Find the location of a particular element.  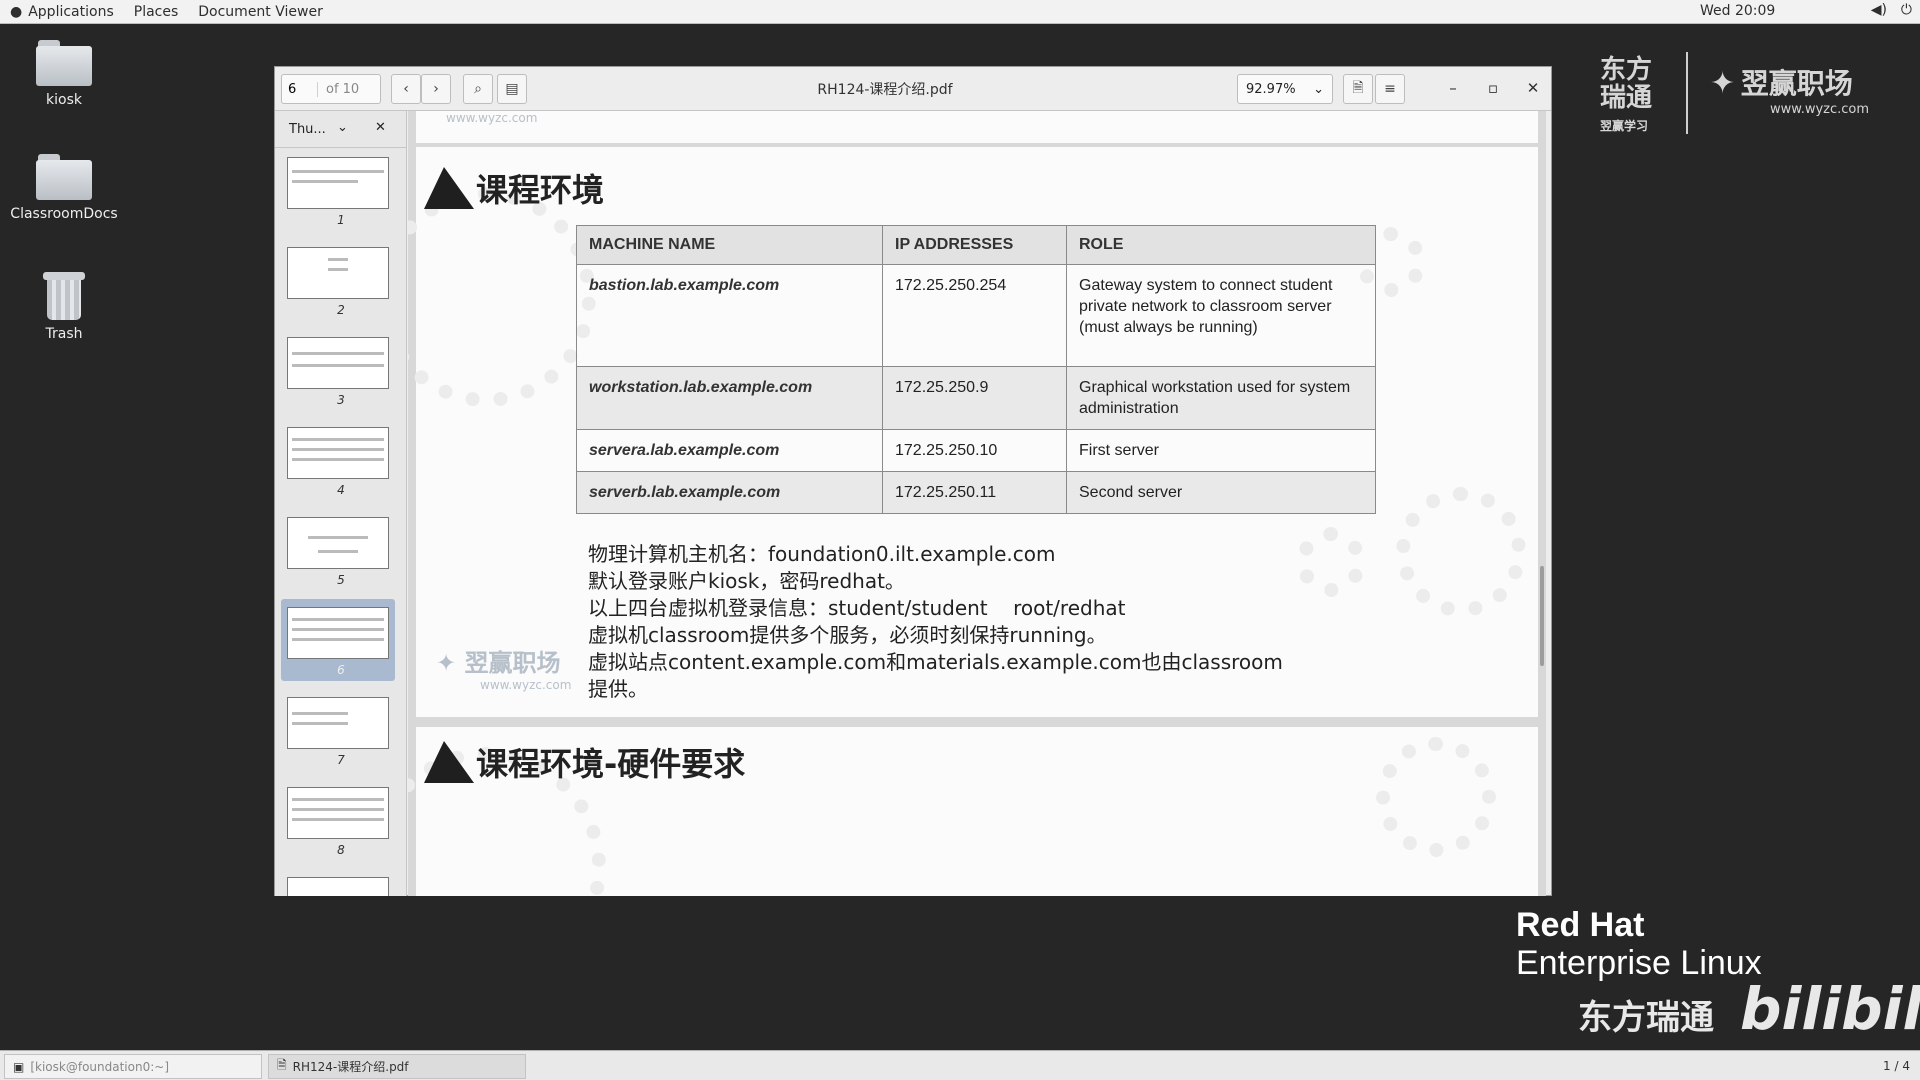

sidebar-divider is located at coordinates (340, 147).